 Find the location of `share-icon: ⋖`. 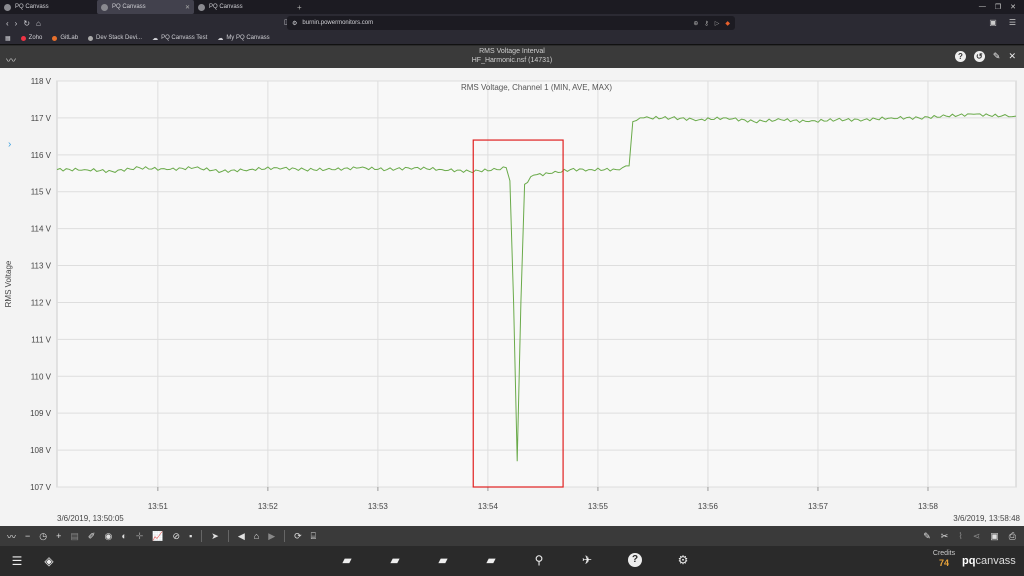

share-icon: ⋖ is located at coordinates (977, 536).